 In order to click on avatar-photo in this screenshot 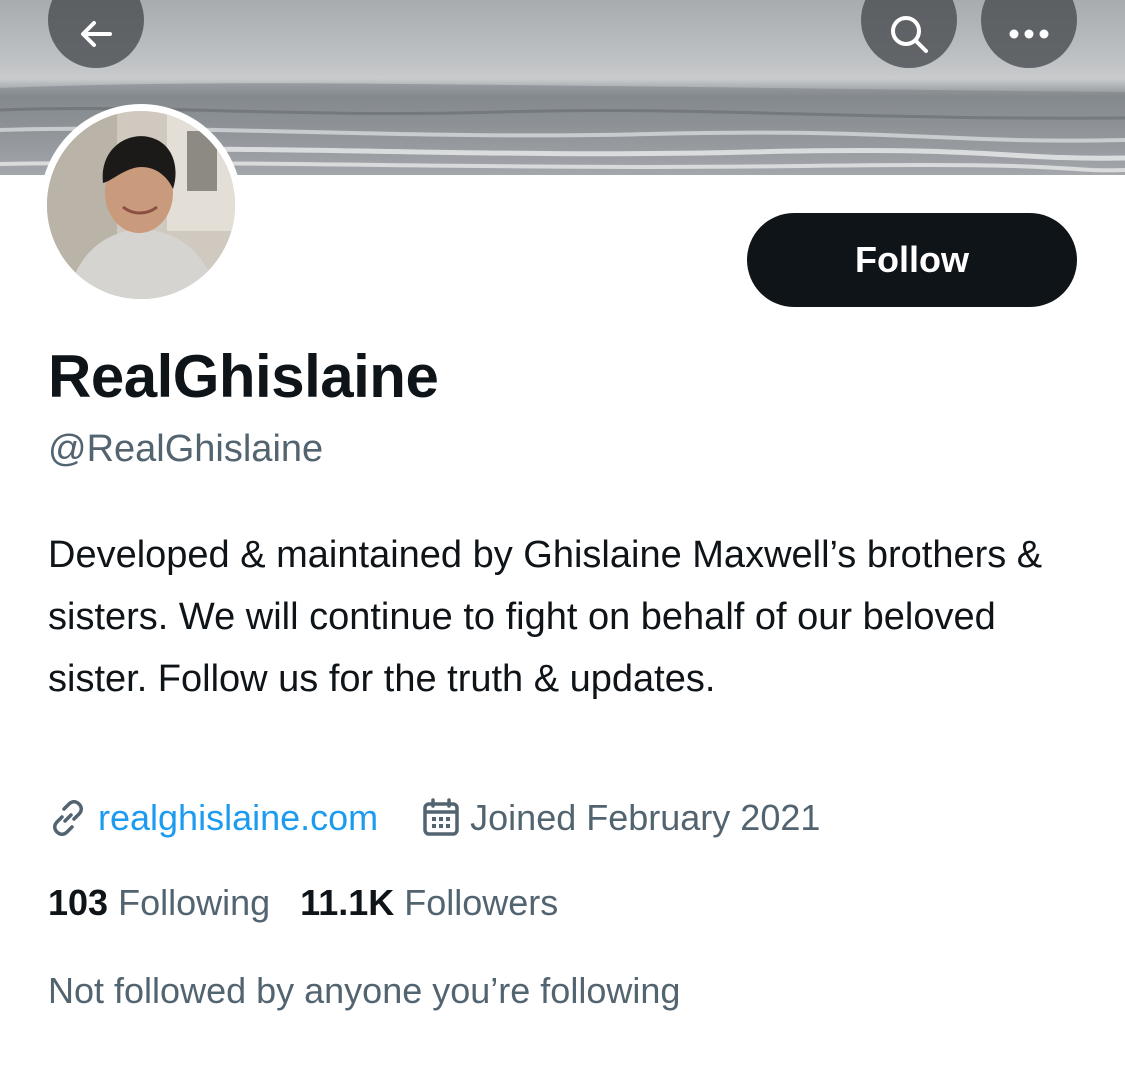, I will do `click(141, 205)`.